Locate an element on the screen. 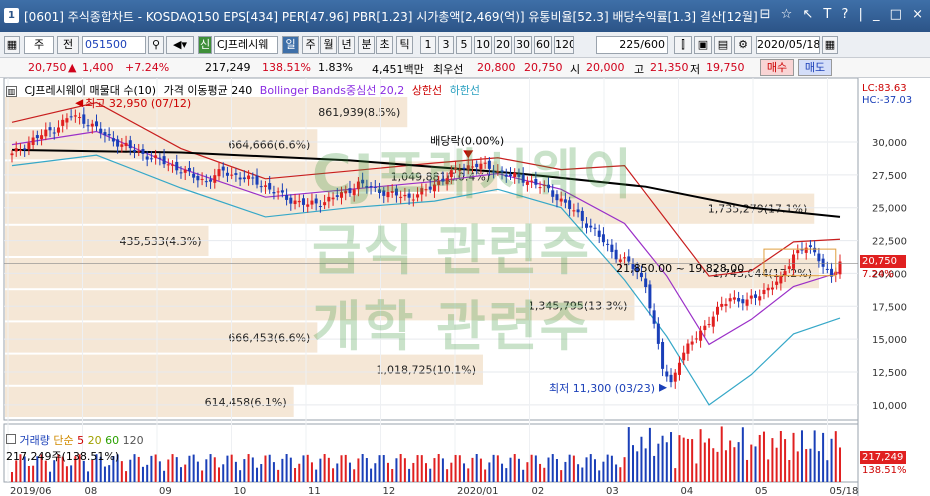  grid-icon: ▦ is located at coordinates (12, 45).